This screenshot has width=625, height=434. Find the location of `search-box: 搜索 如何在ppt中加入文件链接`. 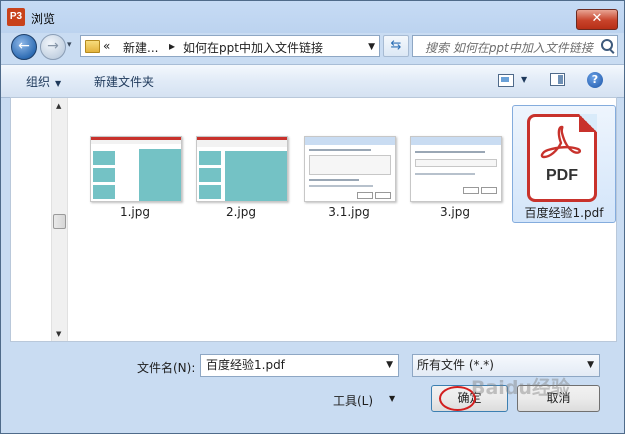

search-box: 搜索 如何在ppt中加入文件链接 is located at coordinates (515, 46).